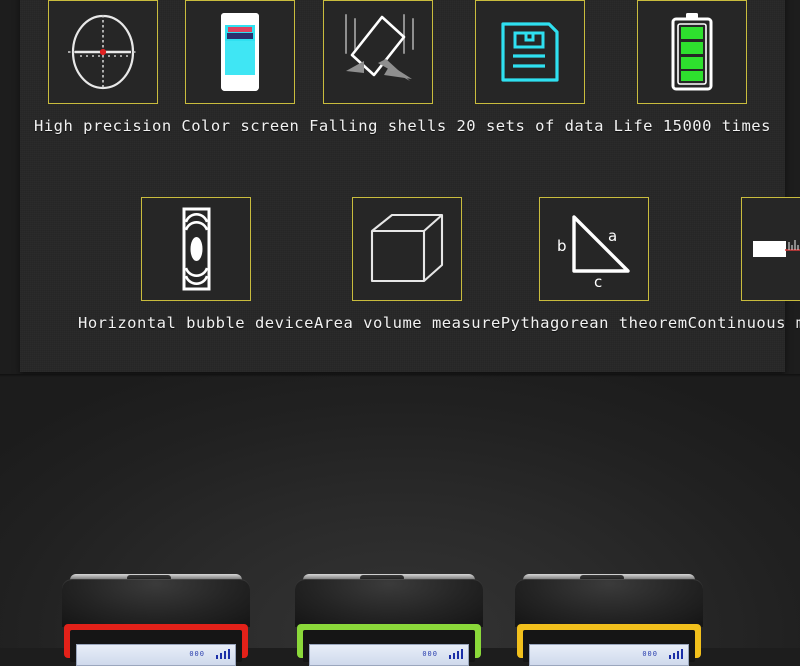 The image size is (800, 666). I want to click on icon-box-falling-shells, so click(377, 52).